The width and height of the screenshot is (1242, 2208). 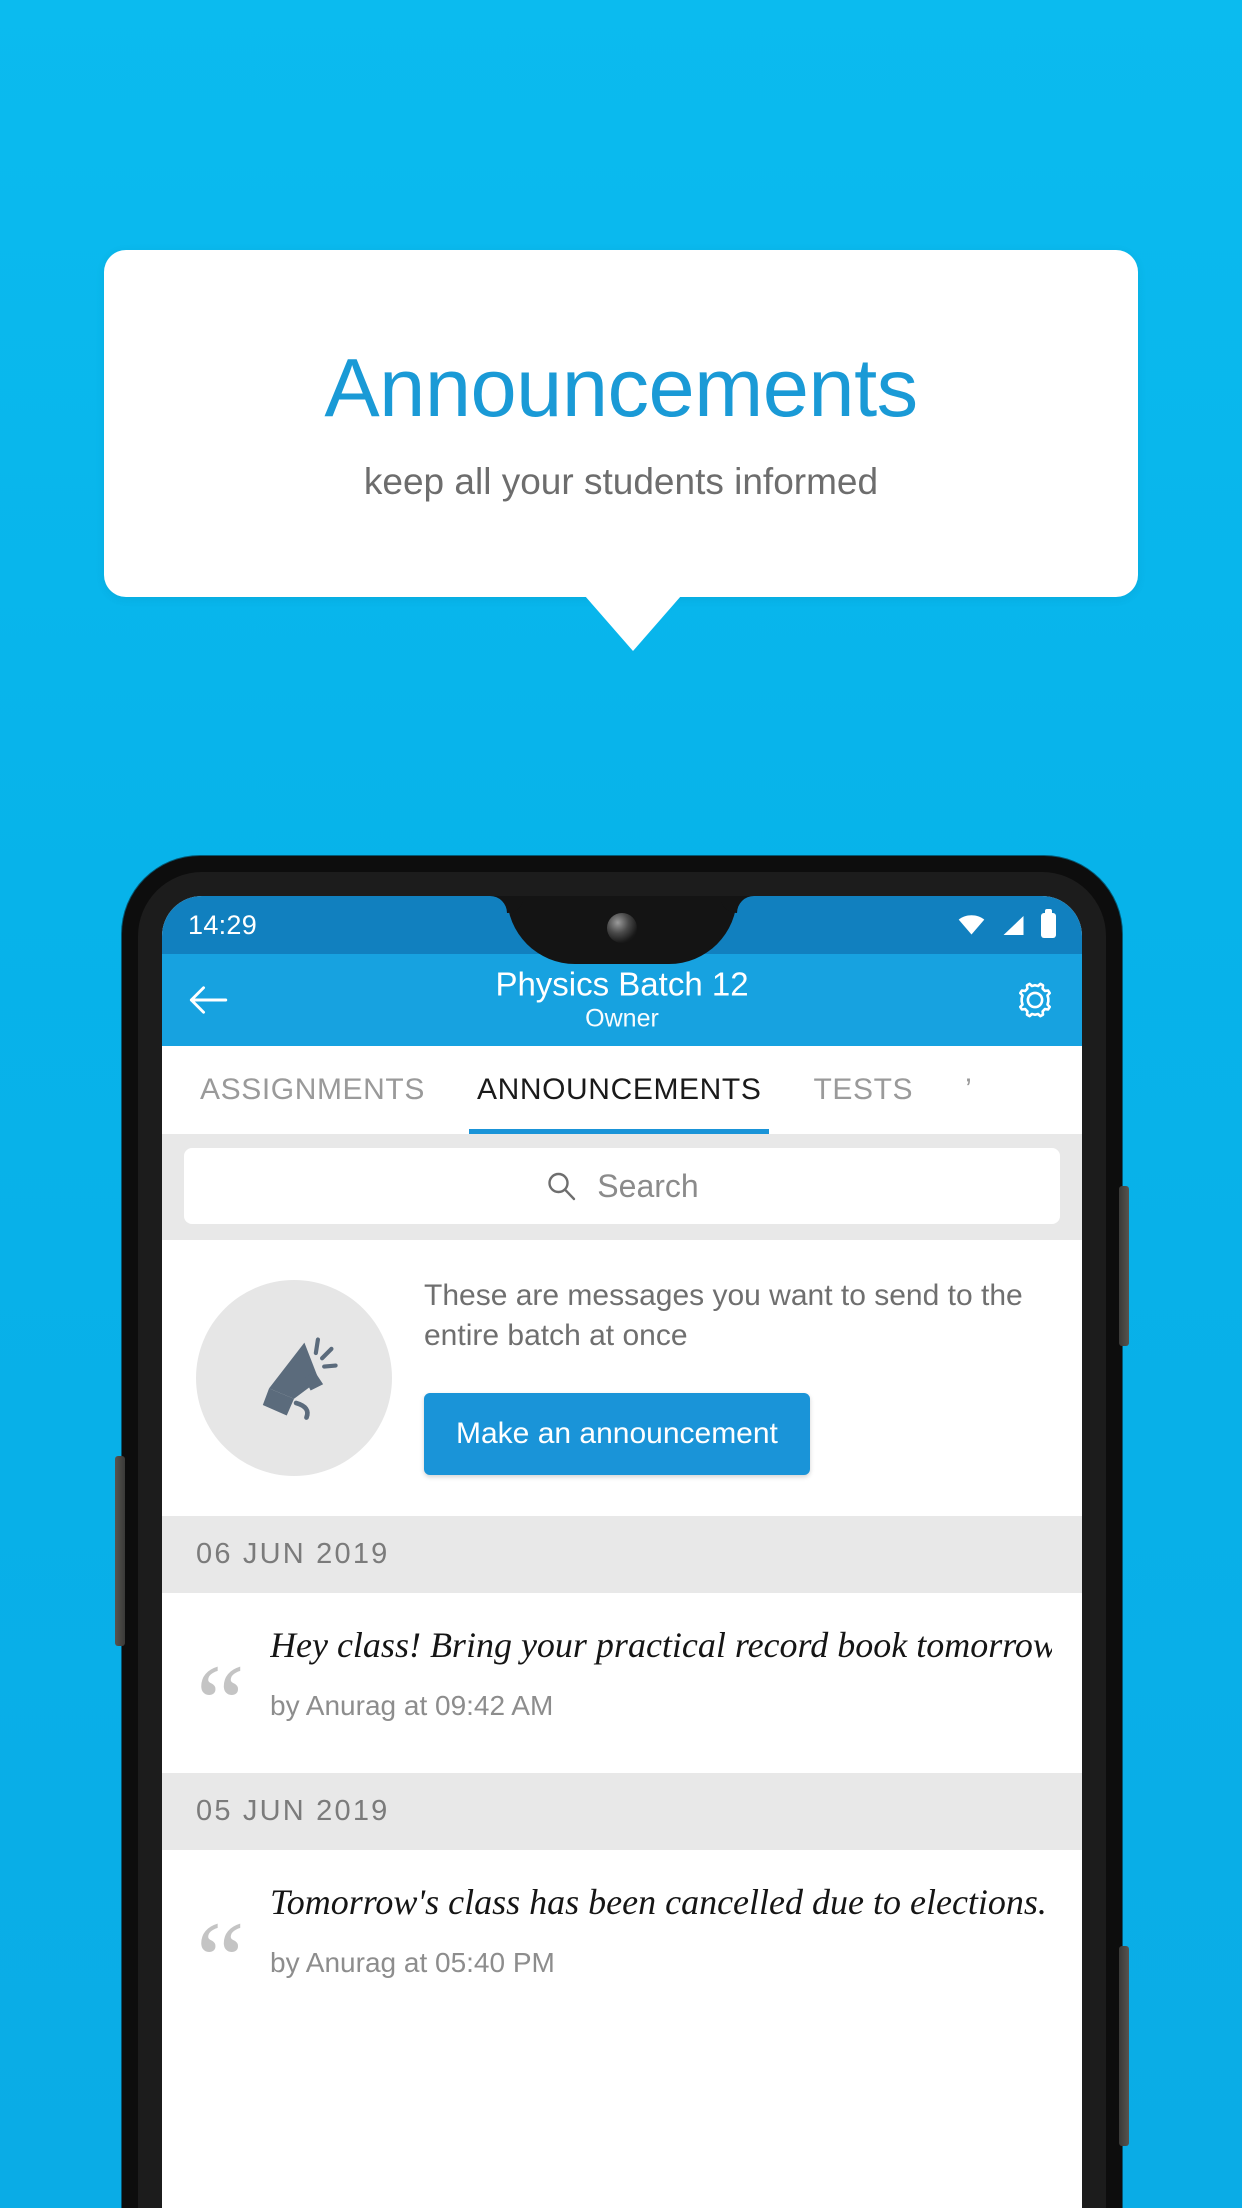 What do you see at coordinates (968, 1090) in the screenshot?
I see `tab-overflow: ’` at bounding box center [968, 1090].